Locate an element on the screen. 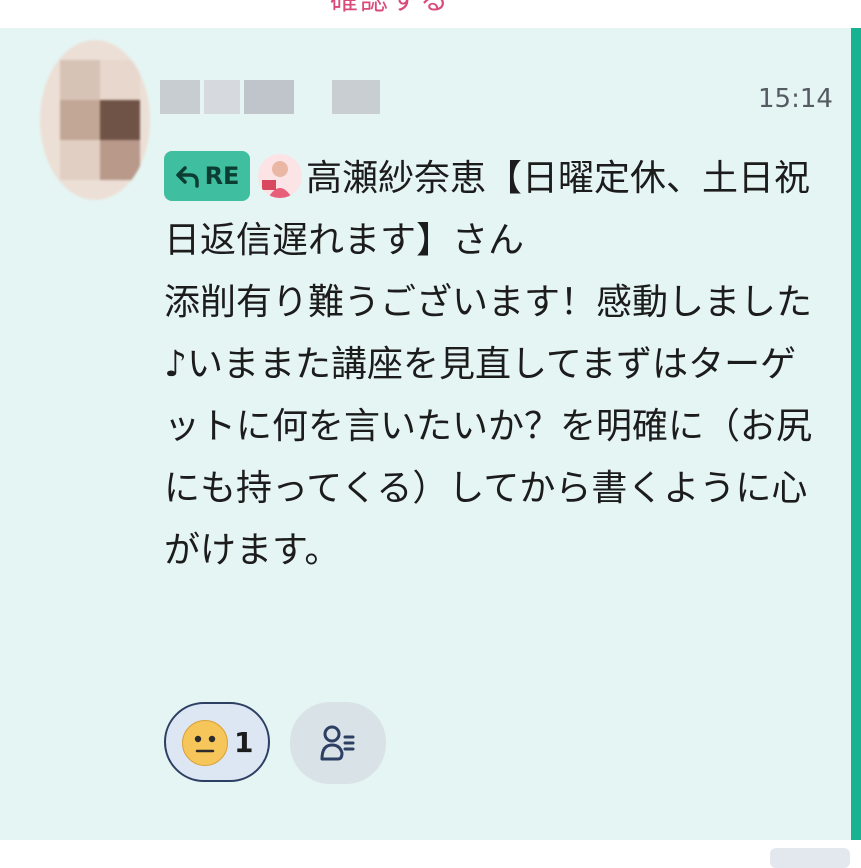 The image size is (861, 868). person-list-icon is located at coordinates (337, 743).